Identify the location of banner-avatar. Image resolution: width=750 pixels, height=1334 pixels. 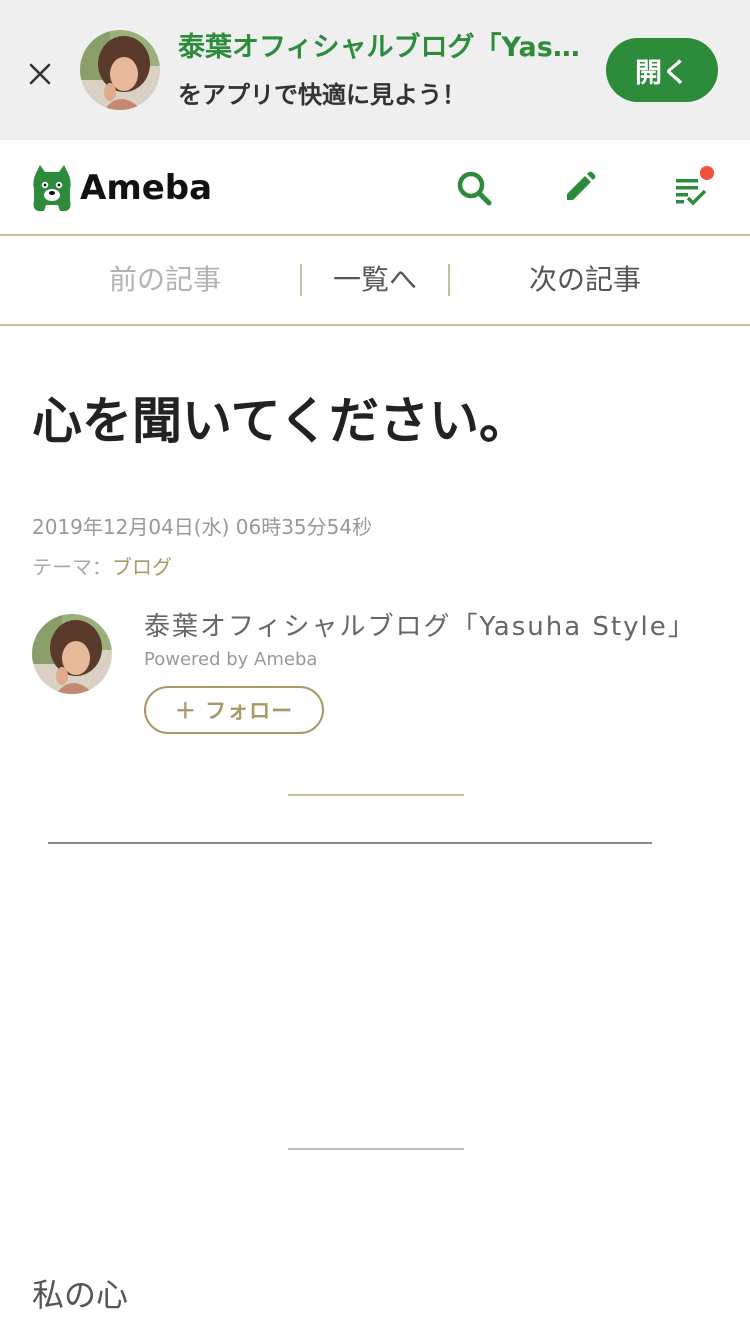
(120, 70).